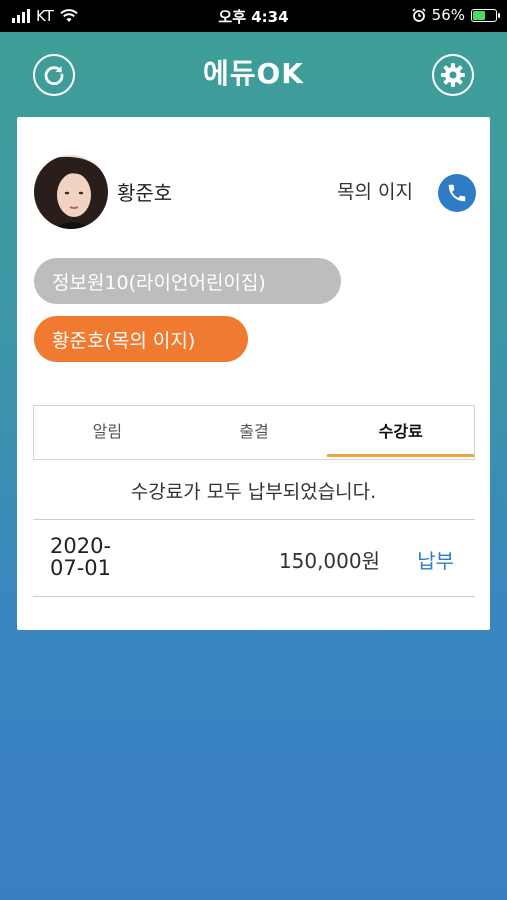  Describe the element at coordinates (253, 492) in the screenshot. I see `tuition-notice: 수강료가 모두 납부되었습니다.` at that location.